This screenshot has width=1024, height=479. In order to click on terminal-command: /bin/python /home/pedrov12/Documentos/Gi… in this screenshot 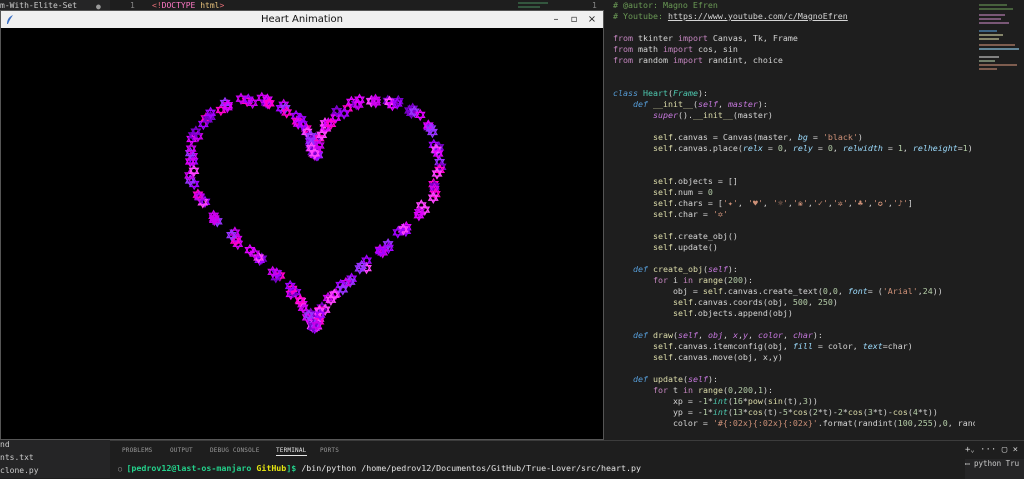, I will do `click(471, 468)`.